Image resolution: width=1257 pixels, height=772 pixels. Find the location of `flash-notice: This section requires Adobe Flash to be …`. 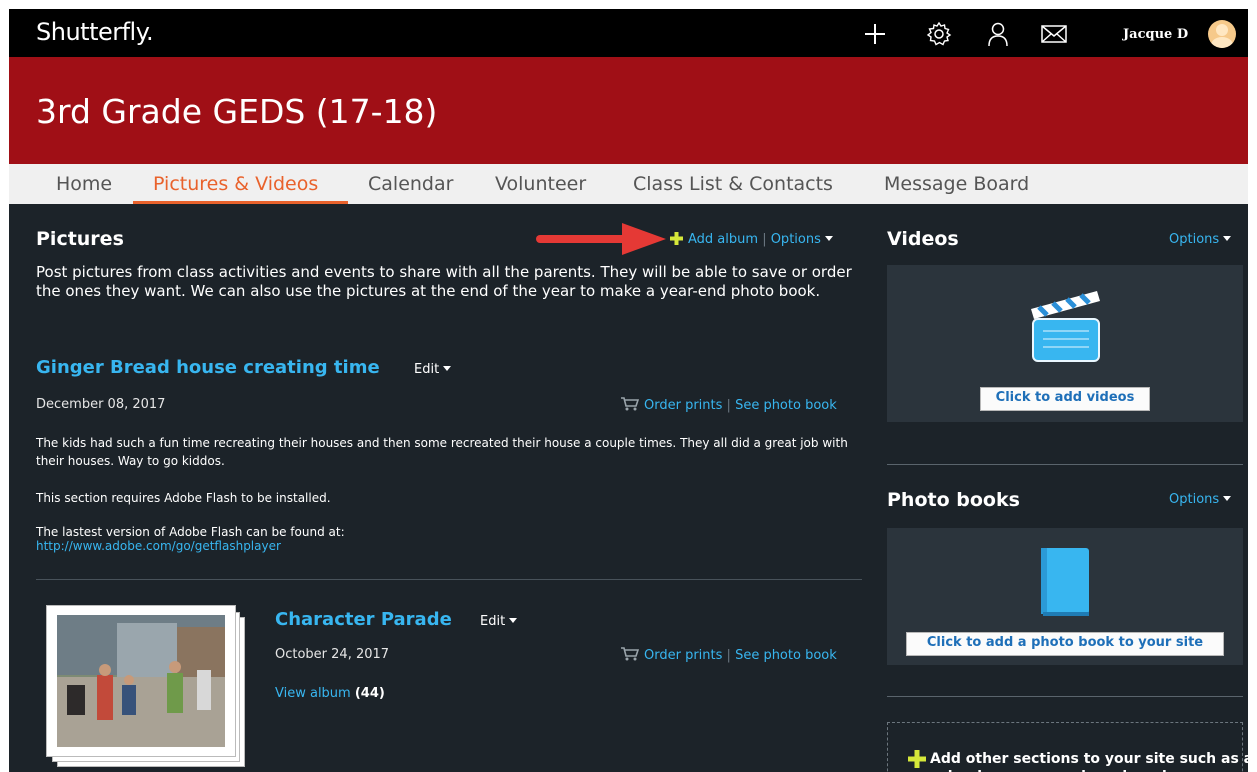

flash-notice: This section requires Adobe Flash to be … is located at coordinates (183, 498).